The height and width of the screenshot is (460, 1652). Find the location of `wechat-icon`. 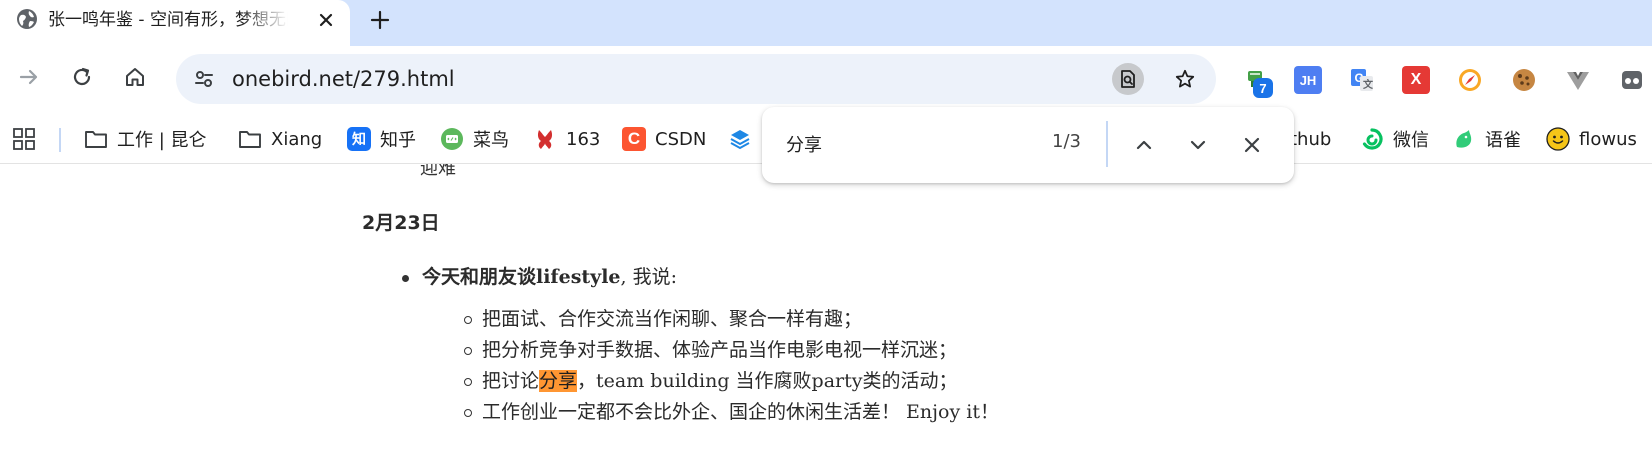

wechat-icon is located at coordinates (1372, 139).